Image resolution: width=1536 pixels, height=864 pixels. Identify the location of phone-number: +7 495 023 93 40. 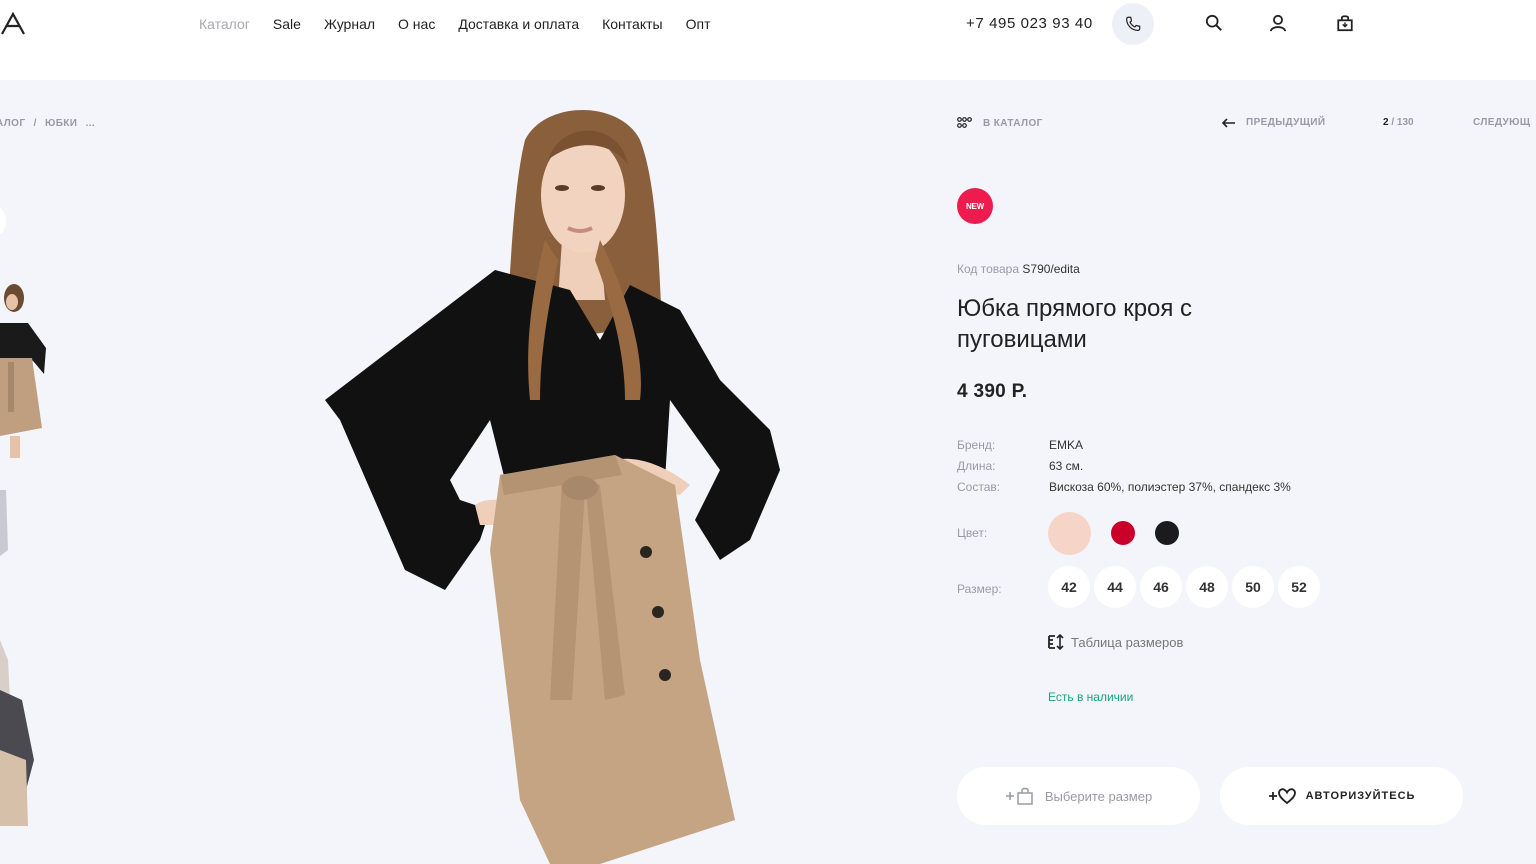
(1029, 23).